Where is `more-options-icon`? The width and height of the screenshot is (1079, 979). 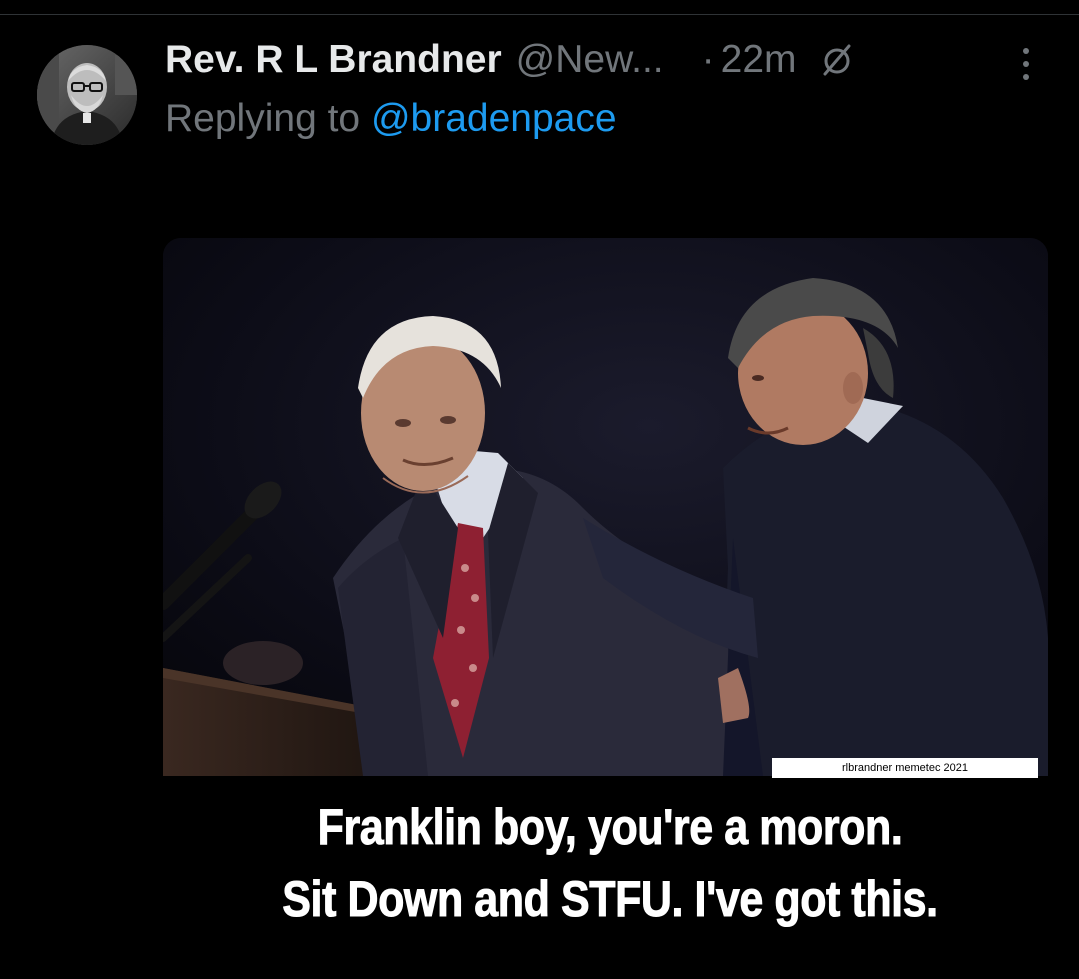
more-options-icon is located at coordinates (1026, 64).